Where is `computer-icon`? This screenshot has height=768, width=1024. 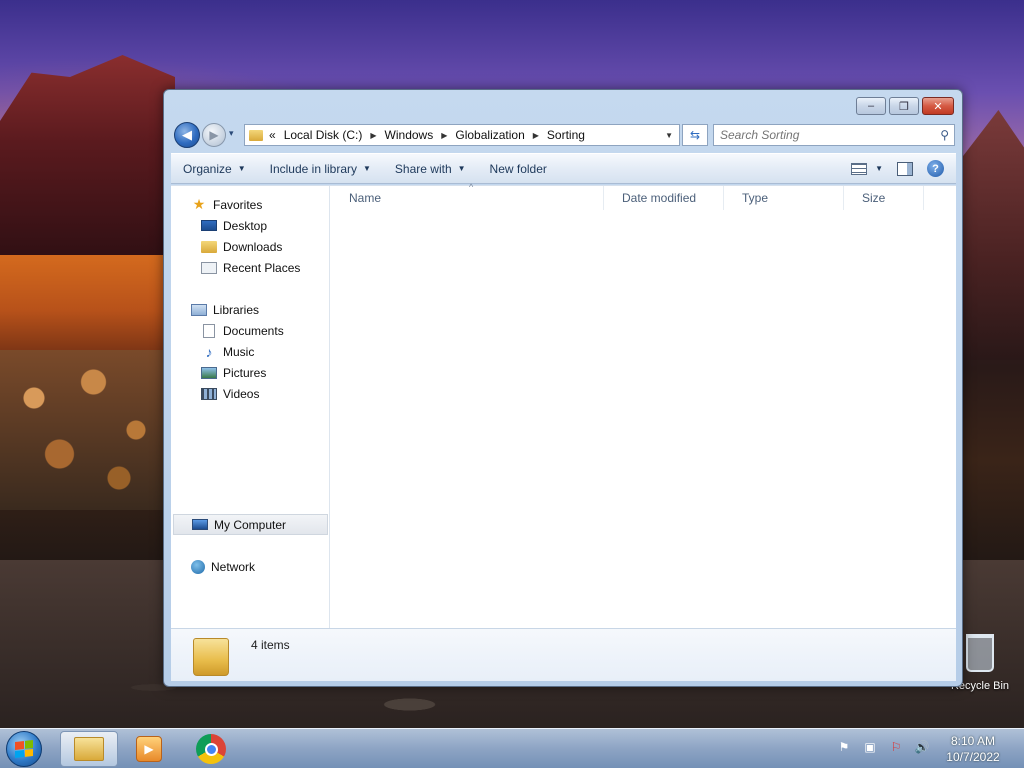 computer-icon is located at coordinates (200, 524).